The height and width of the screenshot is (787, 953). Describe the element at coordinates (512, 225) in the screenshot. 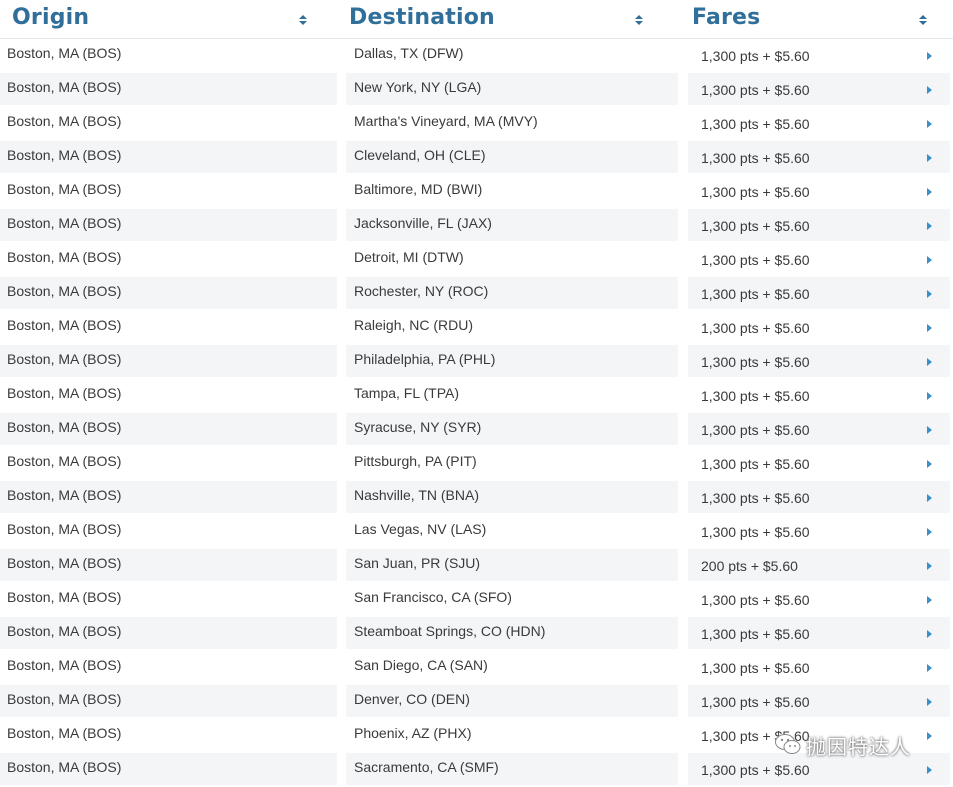

I see `destination-cell: Jacksonville, FL (JAX)` at that location.